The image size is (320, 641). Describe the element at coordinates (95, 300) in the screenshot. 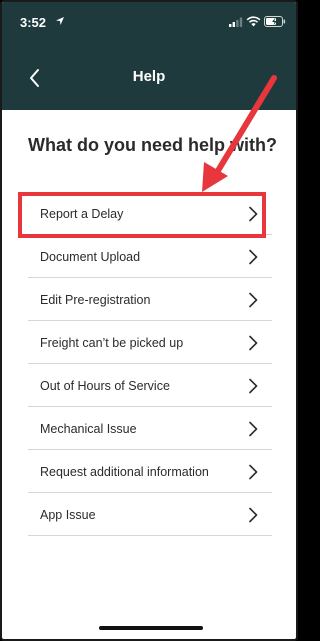

I see `menu-item-label: Edit Pre-registration` at that location.